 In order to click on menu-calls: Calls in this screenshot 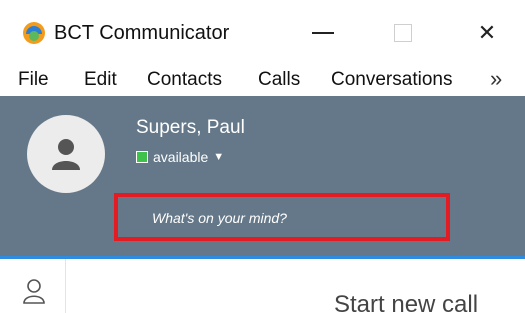, I will do `click(279, 80)`.